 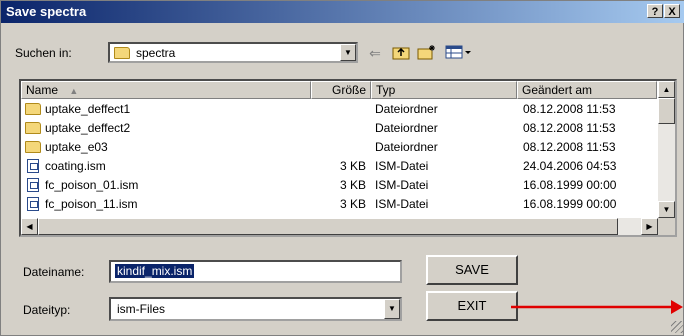 What do you see at coordinates (672, 11) in the screenshot?
I see `close-button: X` at bounding box center [672, 11].